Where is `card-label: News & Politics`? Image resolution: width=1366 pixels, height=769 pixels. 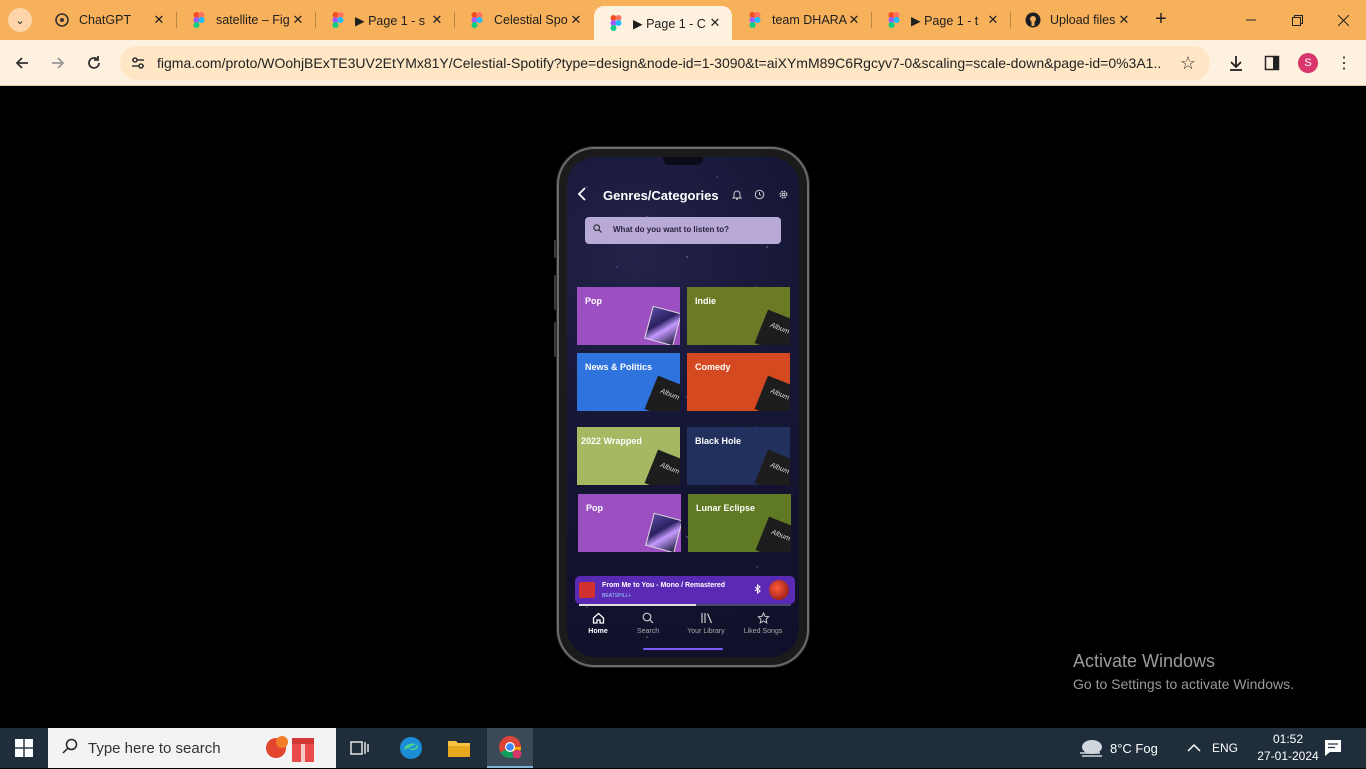
card-label: News & Politics is located at coordinates (619, 367).